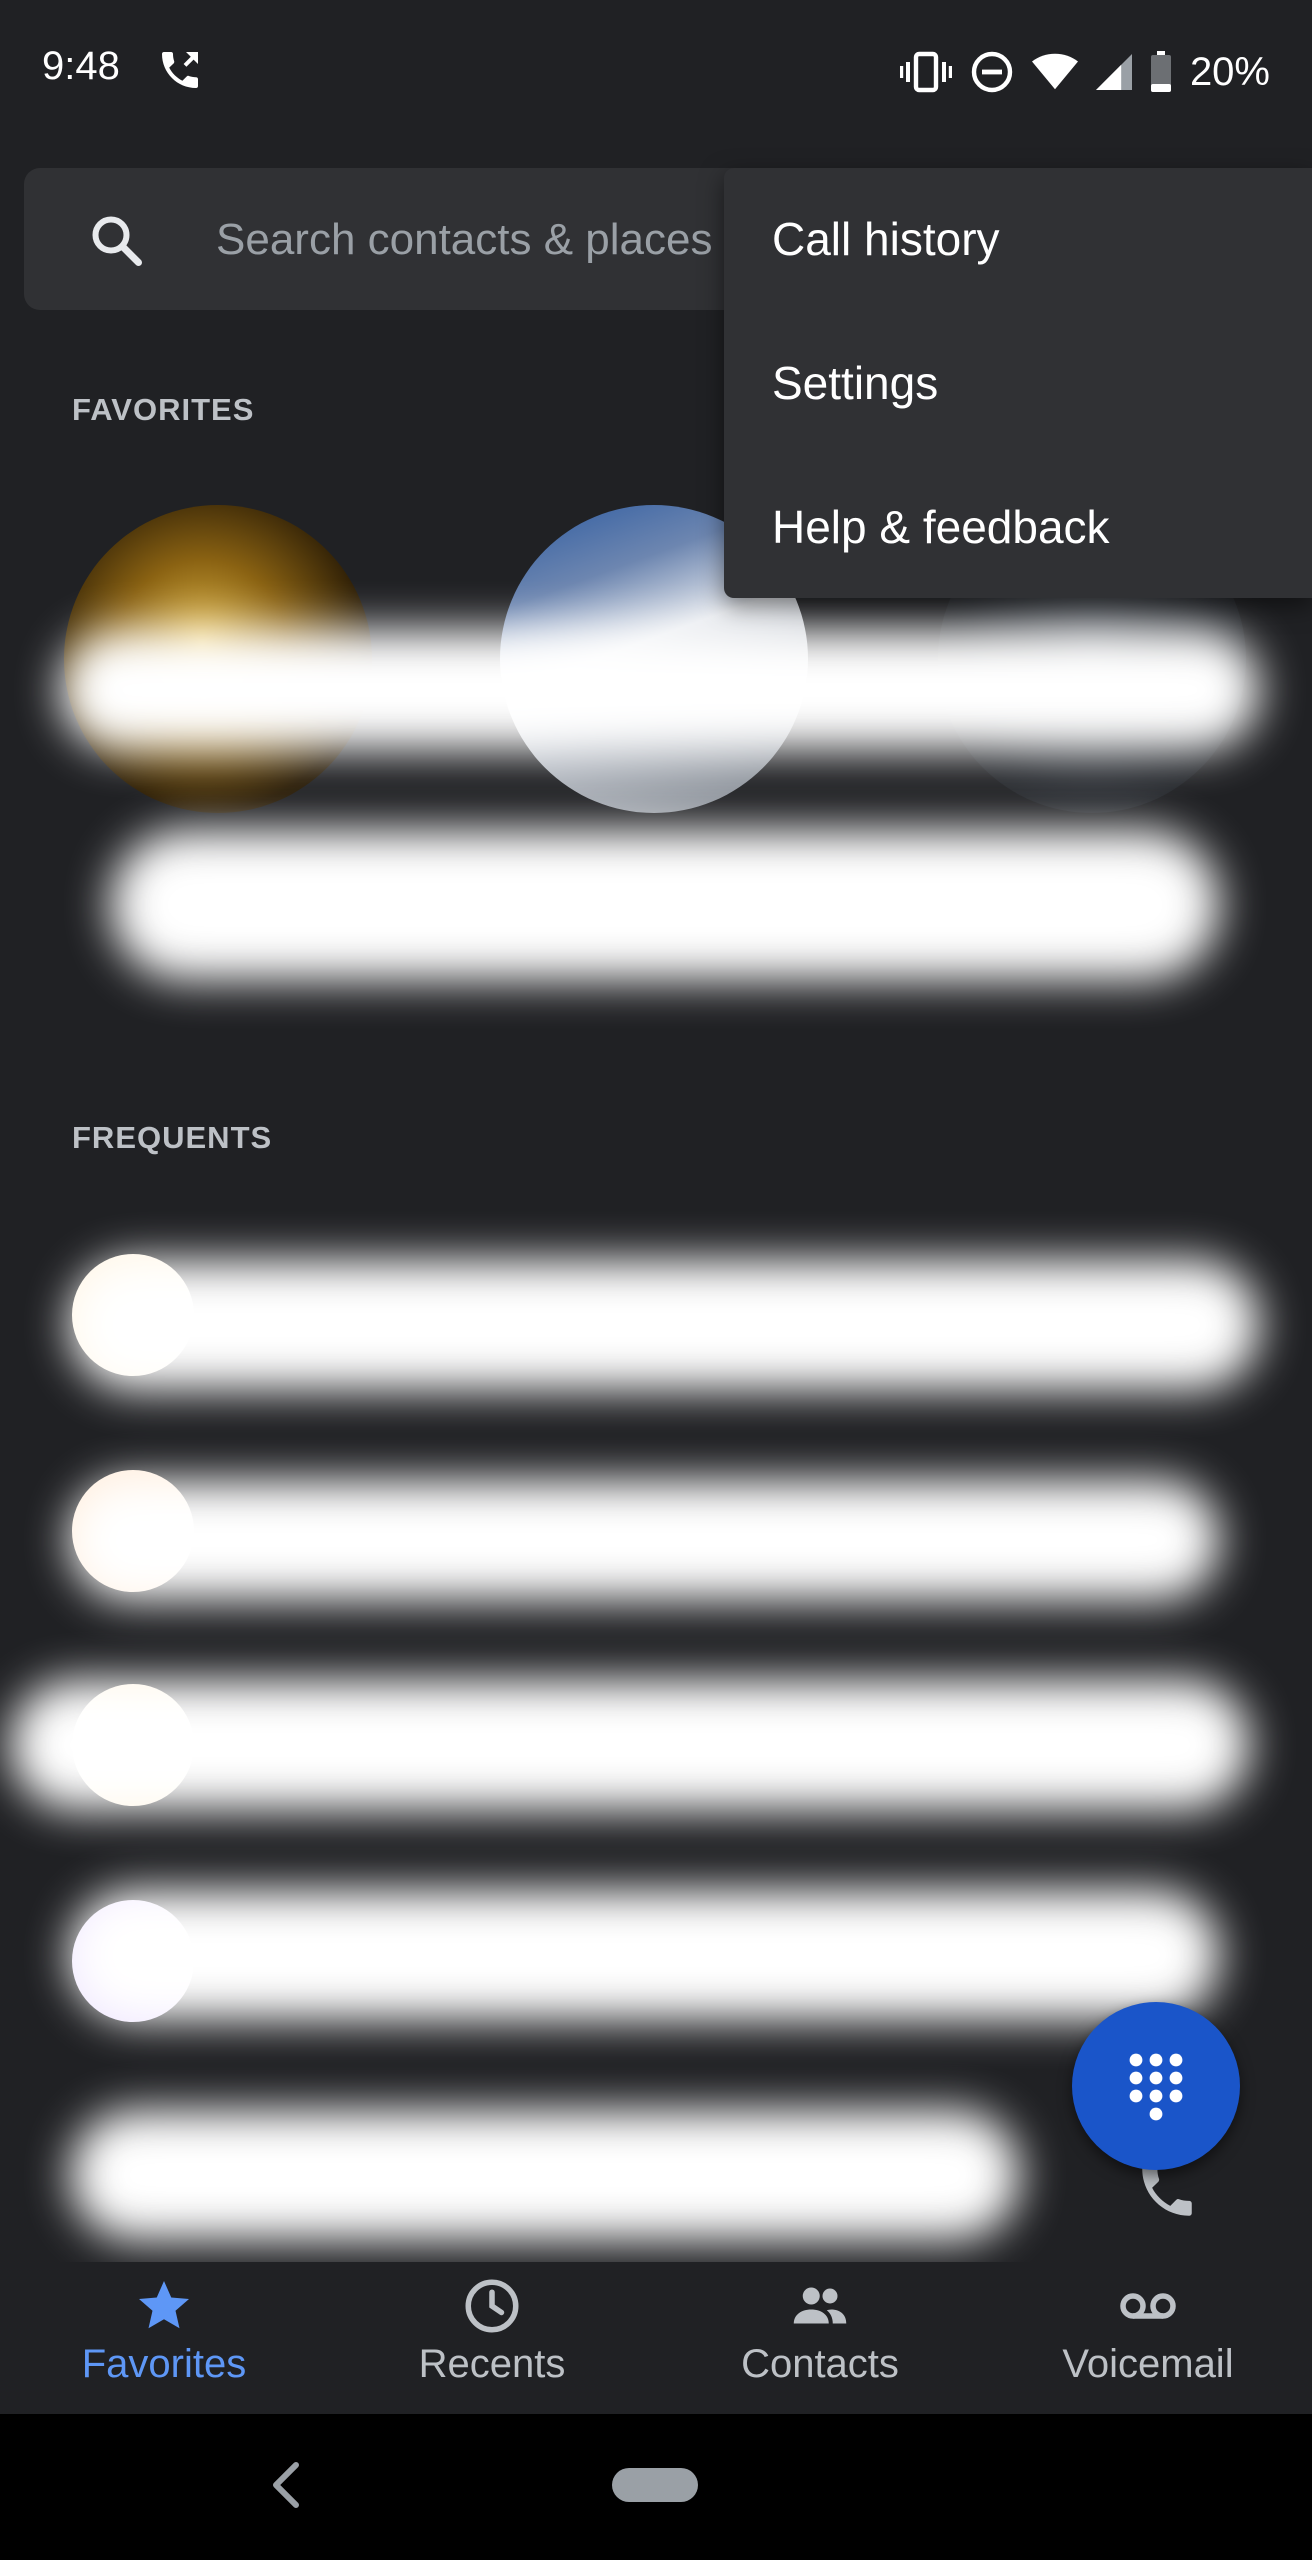 This screenshot has width=1312, height=2560. Describe the element at coordinates (164, 2338) in the screenshot. I see `nav-tab-favorites: Favorites` at that location.